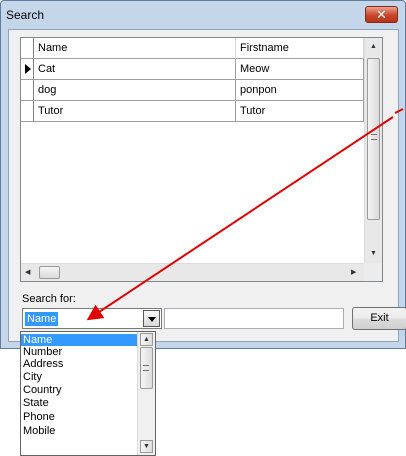  I want to click on dropdown-scroll-thumb, so click(146, 368).